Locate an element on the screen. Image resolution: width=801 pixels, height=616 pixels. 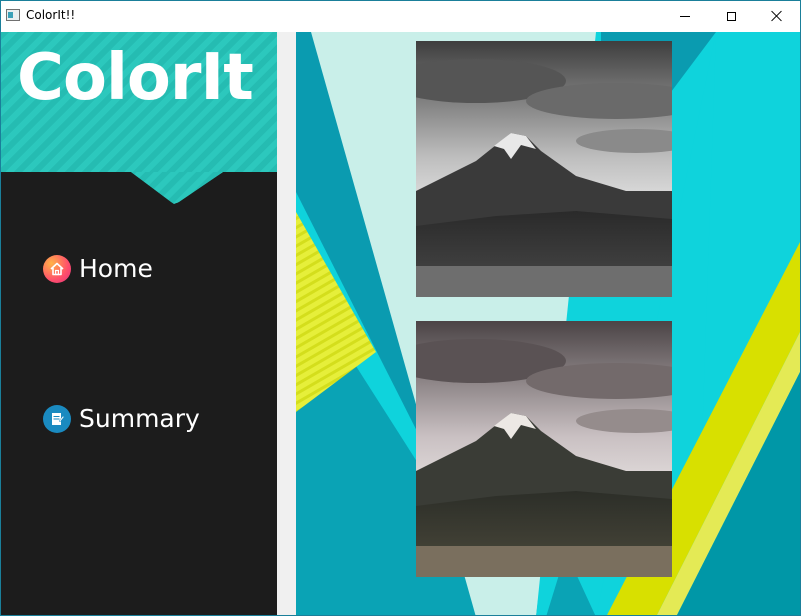
minimize-button is located at coordinates (685, 16).